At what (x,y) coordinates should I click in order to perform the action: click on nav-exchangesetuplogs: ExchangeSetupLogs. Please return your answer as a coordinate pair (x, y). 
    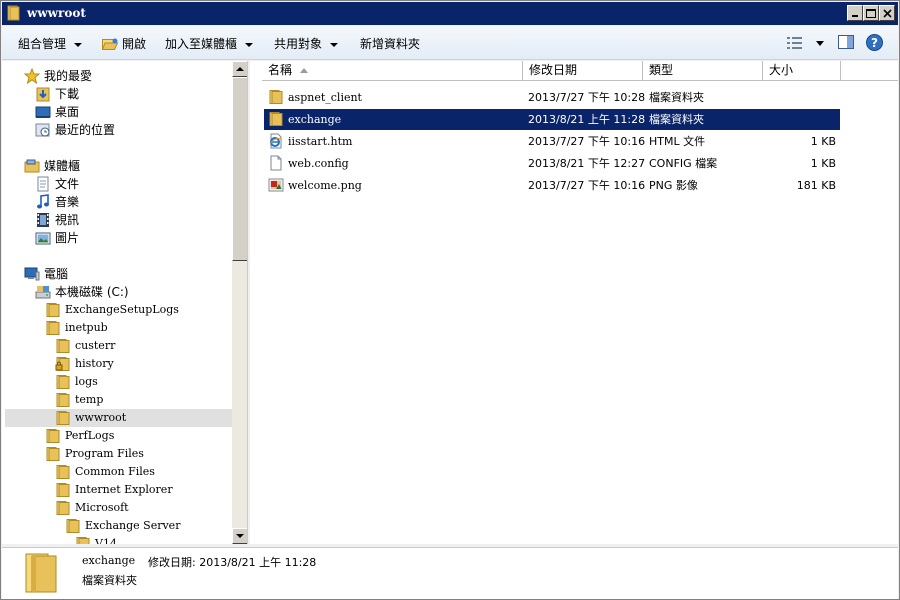
    Looking at the image, I should click on (135, 310).